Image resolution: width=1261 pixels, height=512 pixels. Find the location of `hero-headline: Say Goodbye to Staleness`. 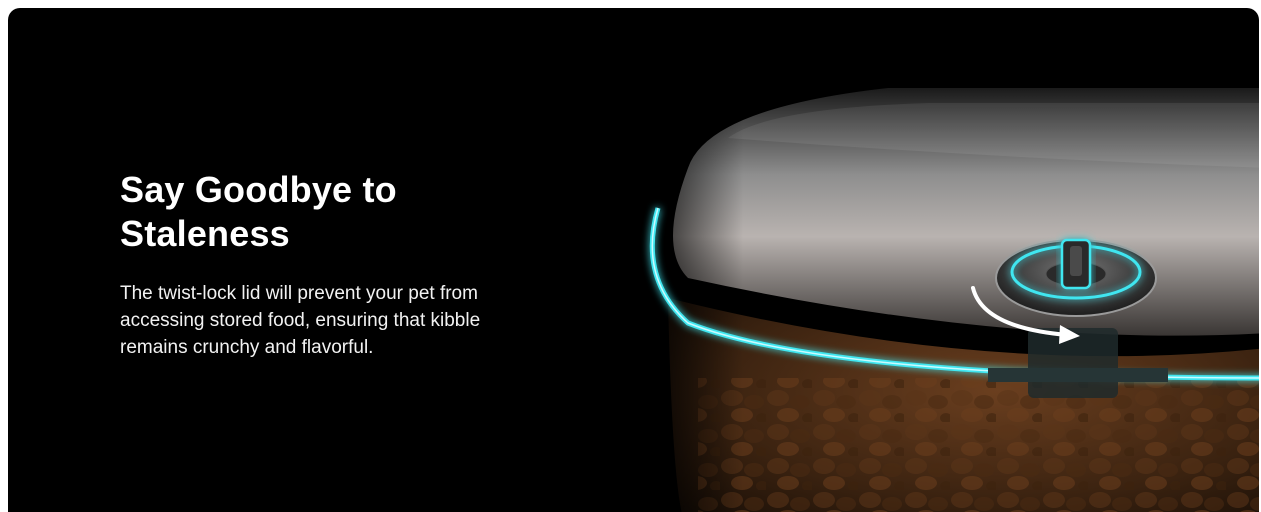

hero-headline: Say Goodbye to Staleness is located at coordinates (258, 211).